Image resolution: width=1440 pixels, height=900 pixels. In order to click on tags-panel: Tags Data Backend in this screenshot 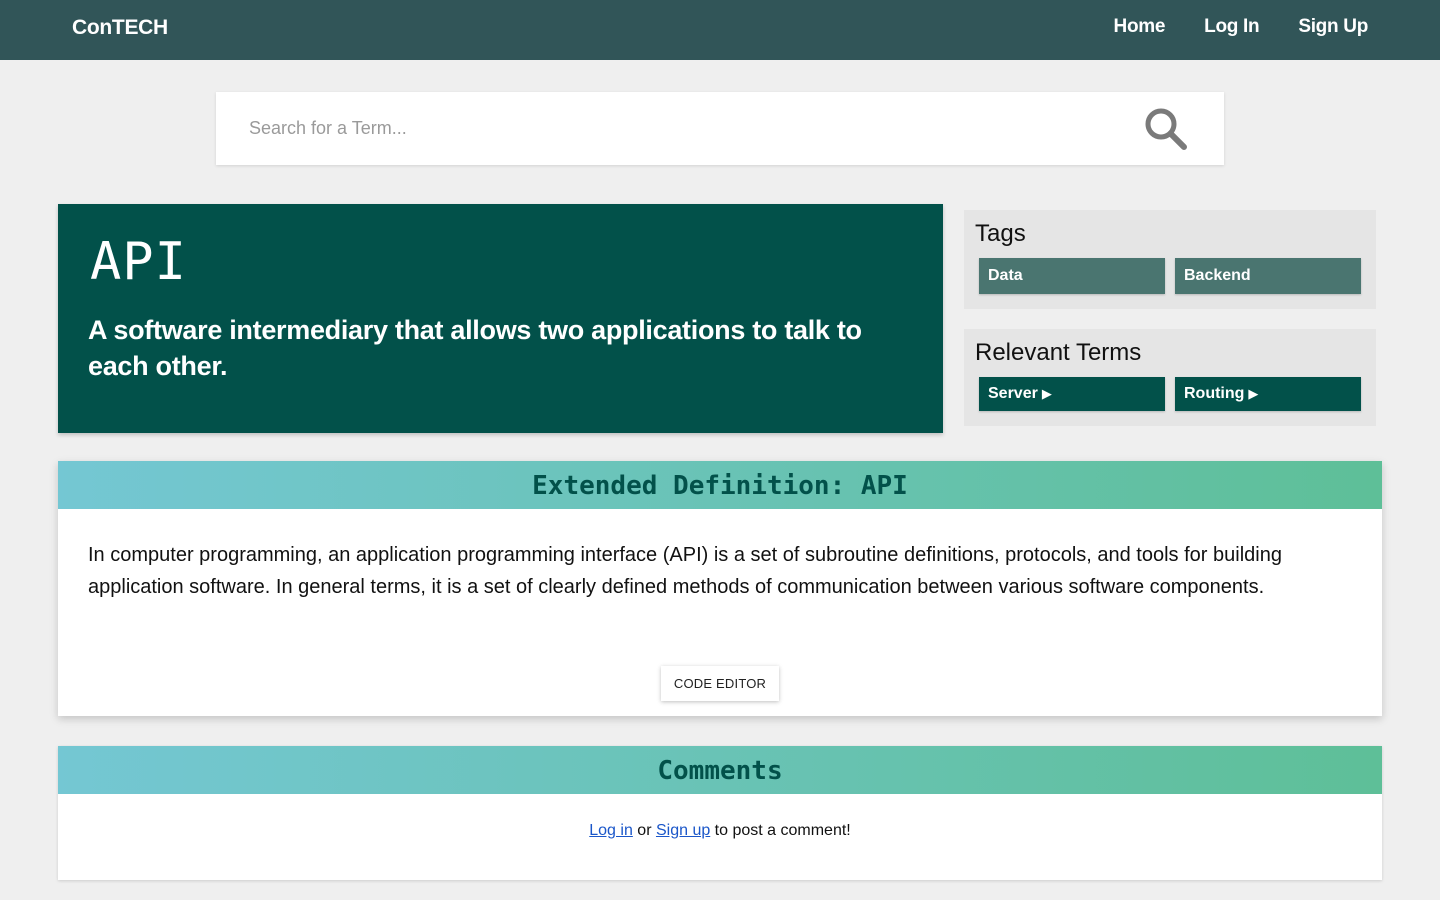, I will do `click(1170, 259)`.